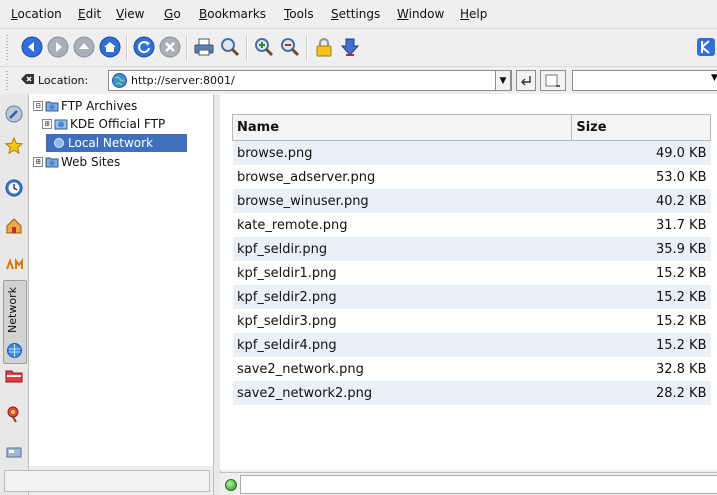 Image resolution: width=717 pixels, height=495 pixels. Describe the element at coordinates (12, 310) in the screenshot. I see `network-tab-label: Network` at that location.